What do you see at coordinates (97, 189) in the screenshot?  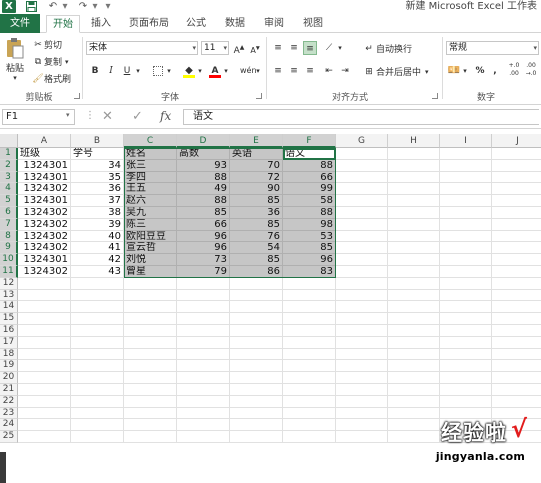 I see `table-cell: 36` at bounding box center [97, 189].